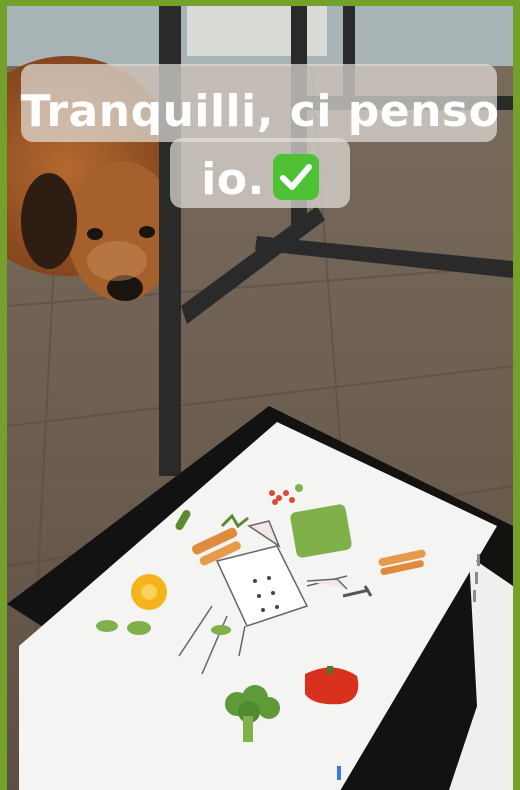  What do you see at coordinates (295, 177) in the screenshot?
I see `check-mark-button-icon` at bounding box center [295, 177].